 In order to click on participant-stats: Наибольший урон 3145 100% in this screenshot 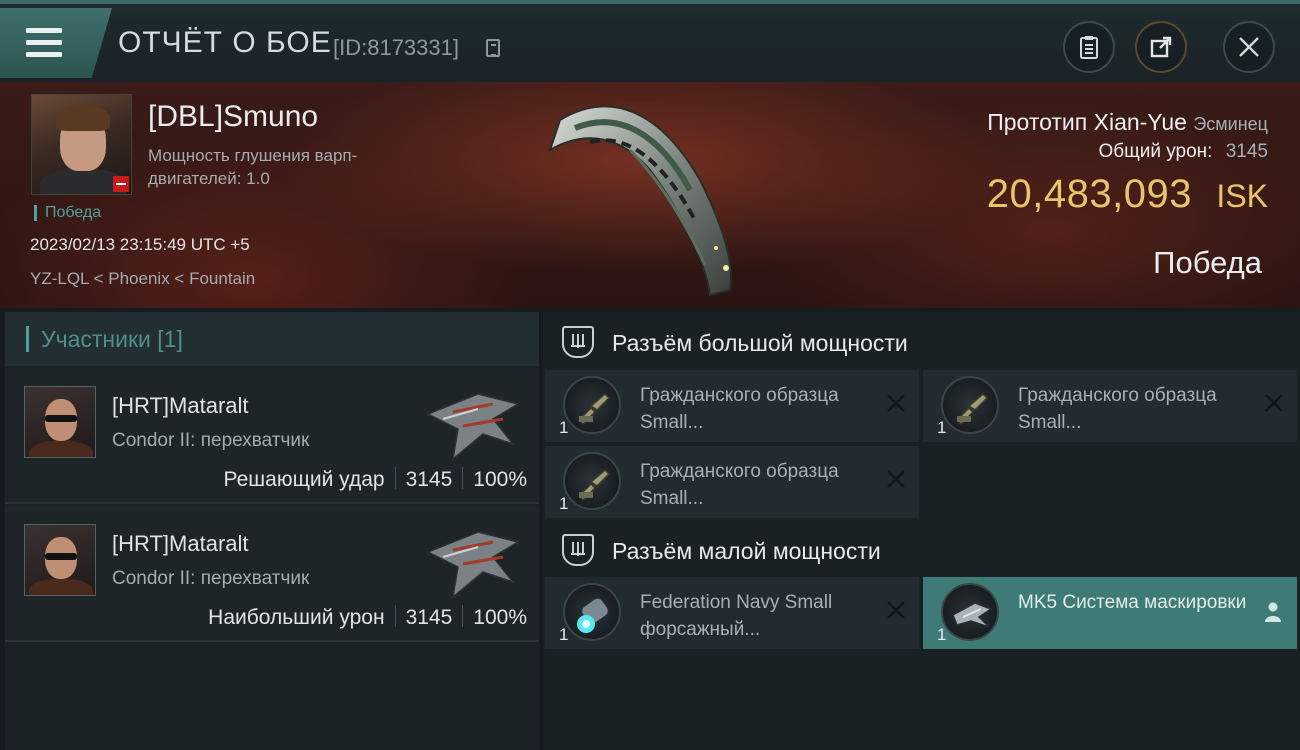, I will do `click(367, 617)`.